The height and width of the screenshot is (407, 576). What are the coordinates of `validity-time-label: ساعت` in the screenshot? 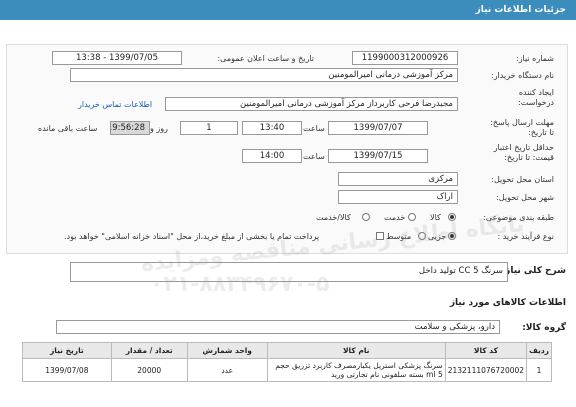 It's located at (314, 156).